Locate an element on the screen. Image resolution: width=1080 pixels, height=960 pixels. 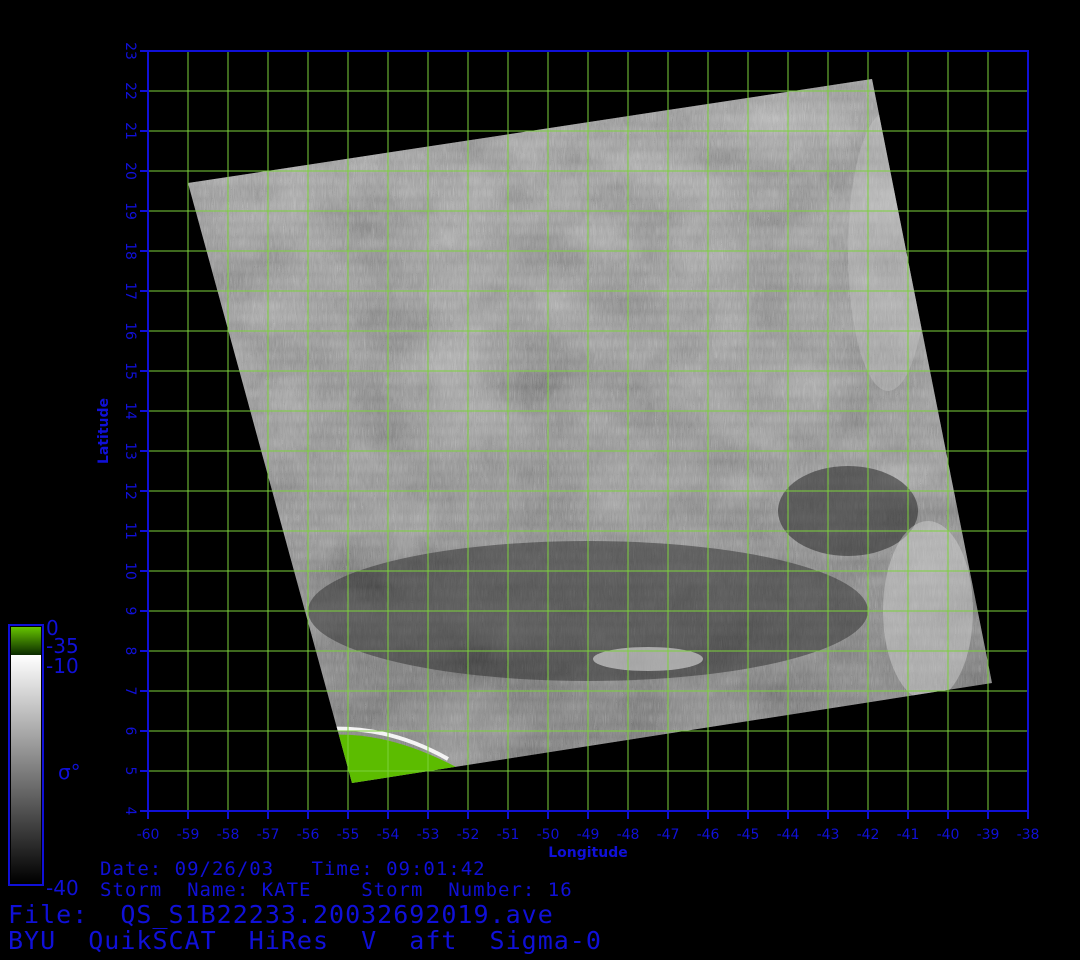
colorbar-label: σ° is located at coordinates (69, 772).